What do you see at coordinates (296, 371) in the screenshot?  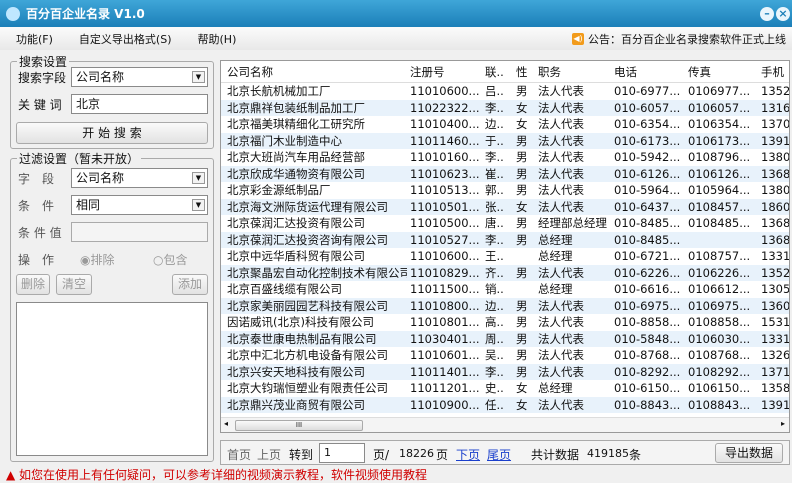 I see `cell-company: 北京兴安天地科技有限公司` at bounding box center [296, 371].